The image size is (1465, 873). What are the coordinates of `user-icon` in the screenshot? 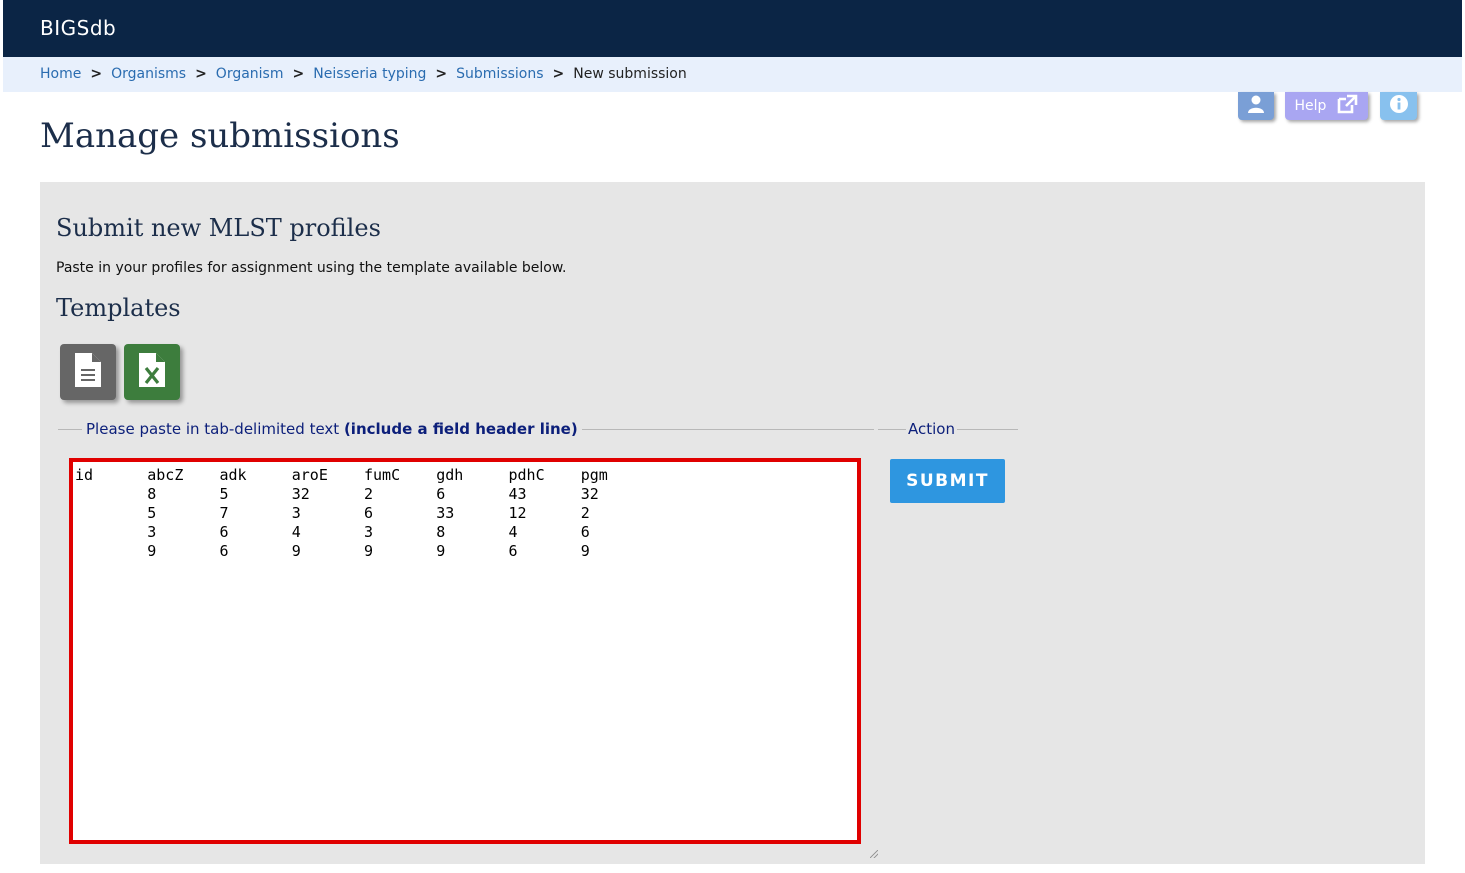 It's located at (1256, 106).